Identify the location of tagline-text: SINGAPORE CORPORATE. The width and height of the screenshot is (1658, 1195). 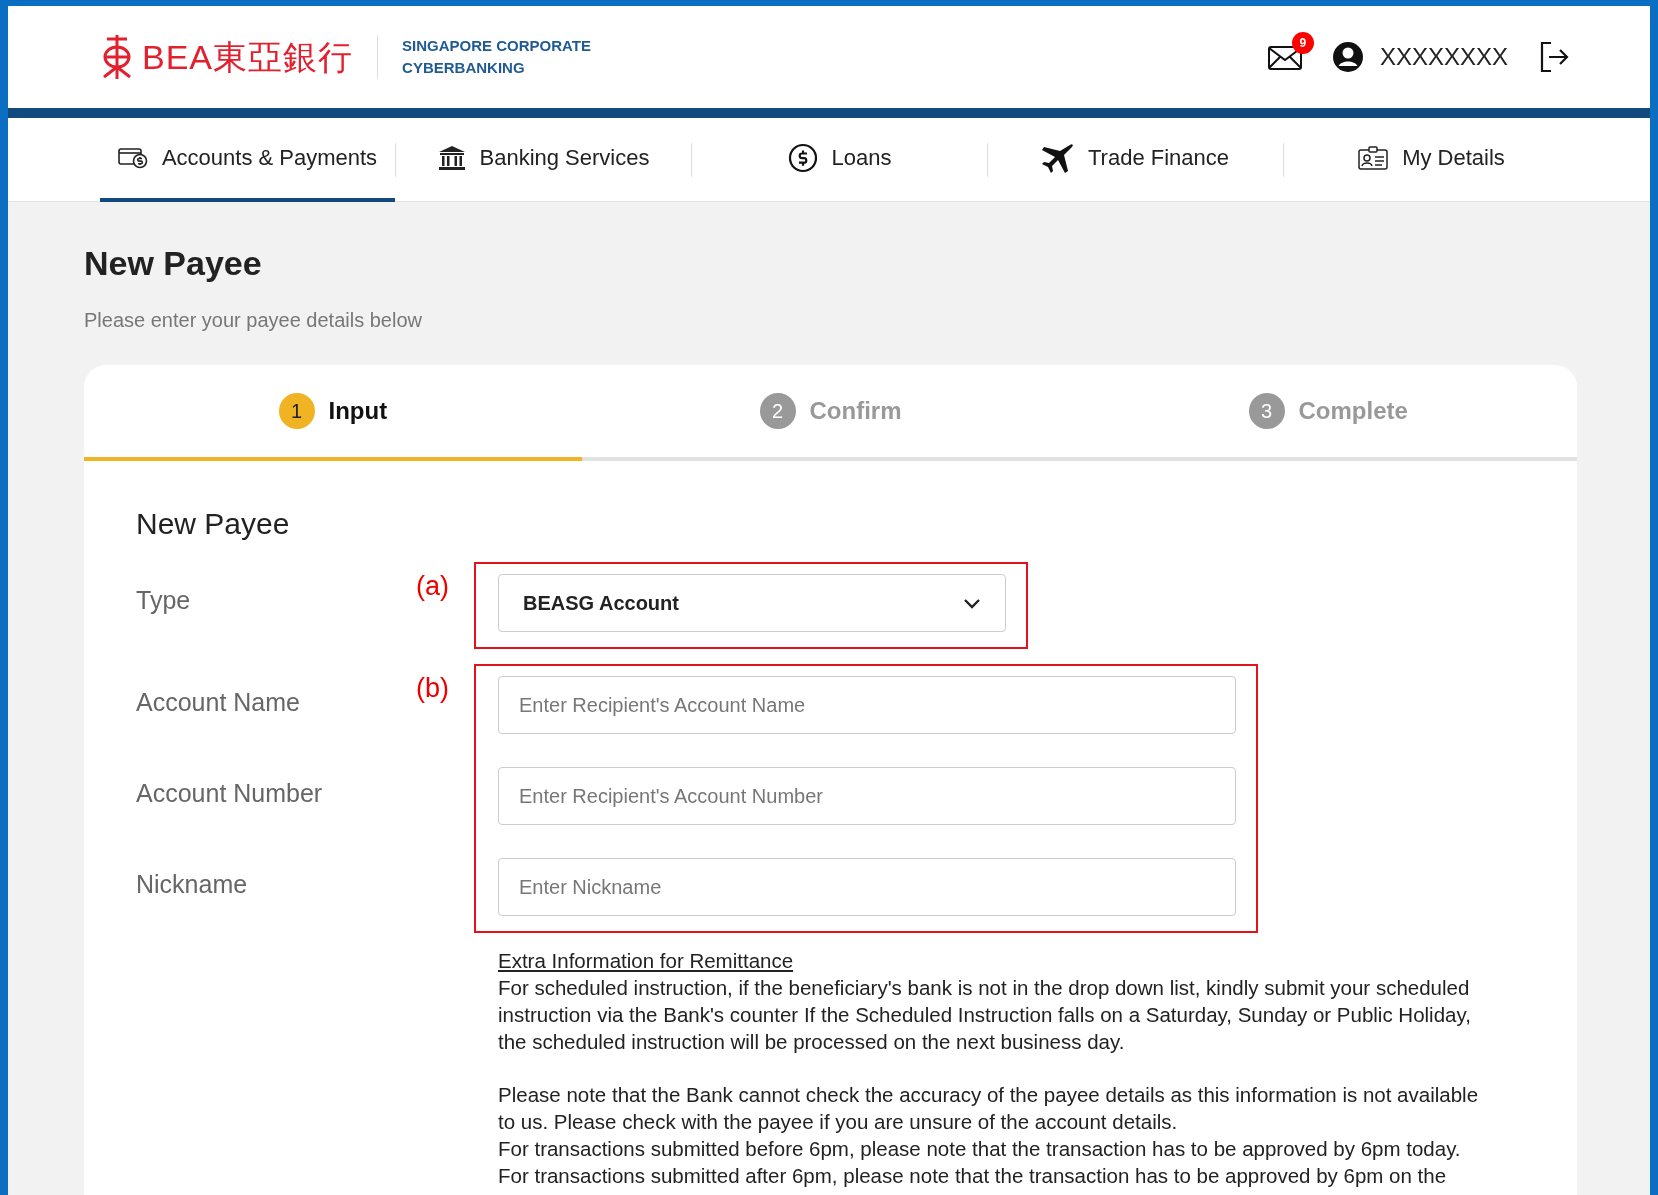
(496, 46).